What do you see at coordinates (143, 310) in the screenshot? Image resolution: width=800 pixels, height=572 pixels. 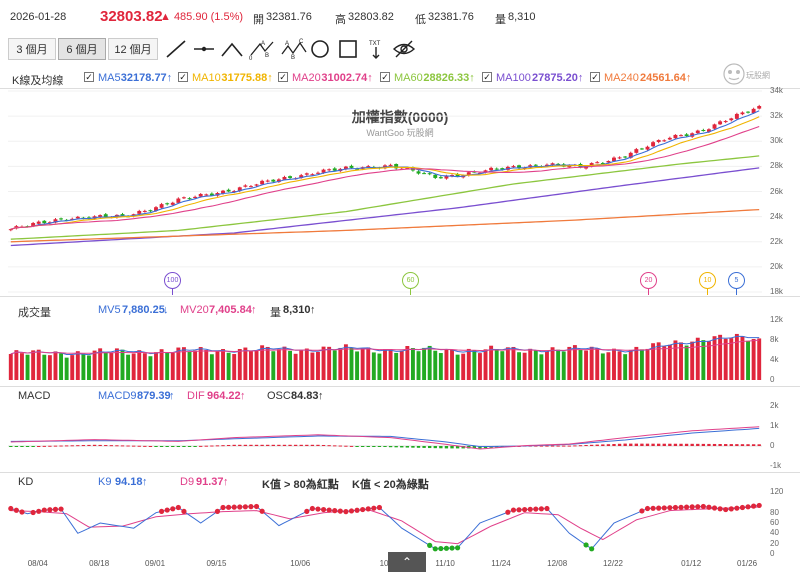 I see `mv5-value: 7,880.25` at bounding box center [143, 310].